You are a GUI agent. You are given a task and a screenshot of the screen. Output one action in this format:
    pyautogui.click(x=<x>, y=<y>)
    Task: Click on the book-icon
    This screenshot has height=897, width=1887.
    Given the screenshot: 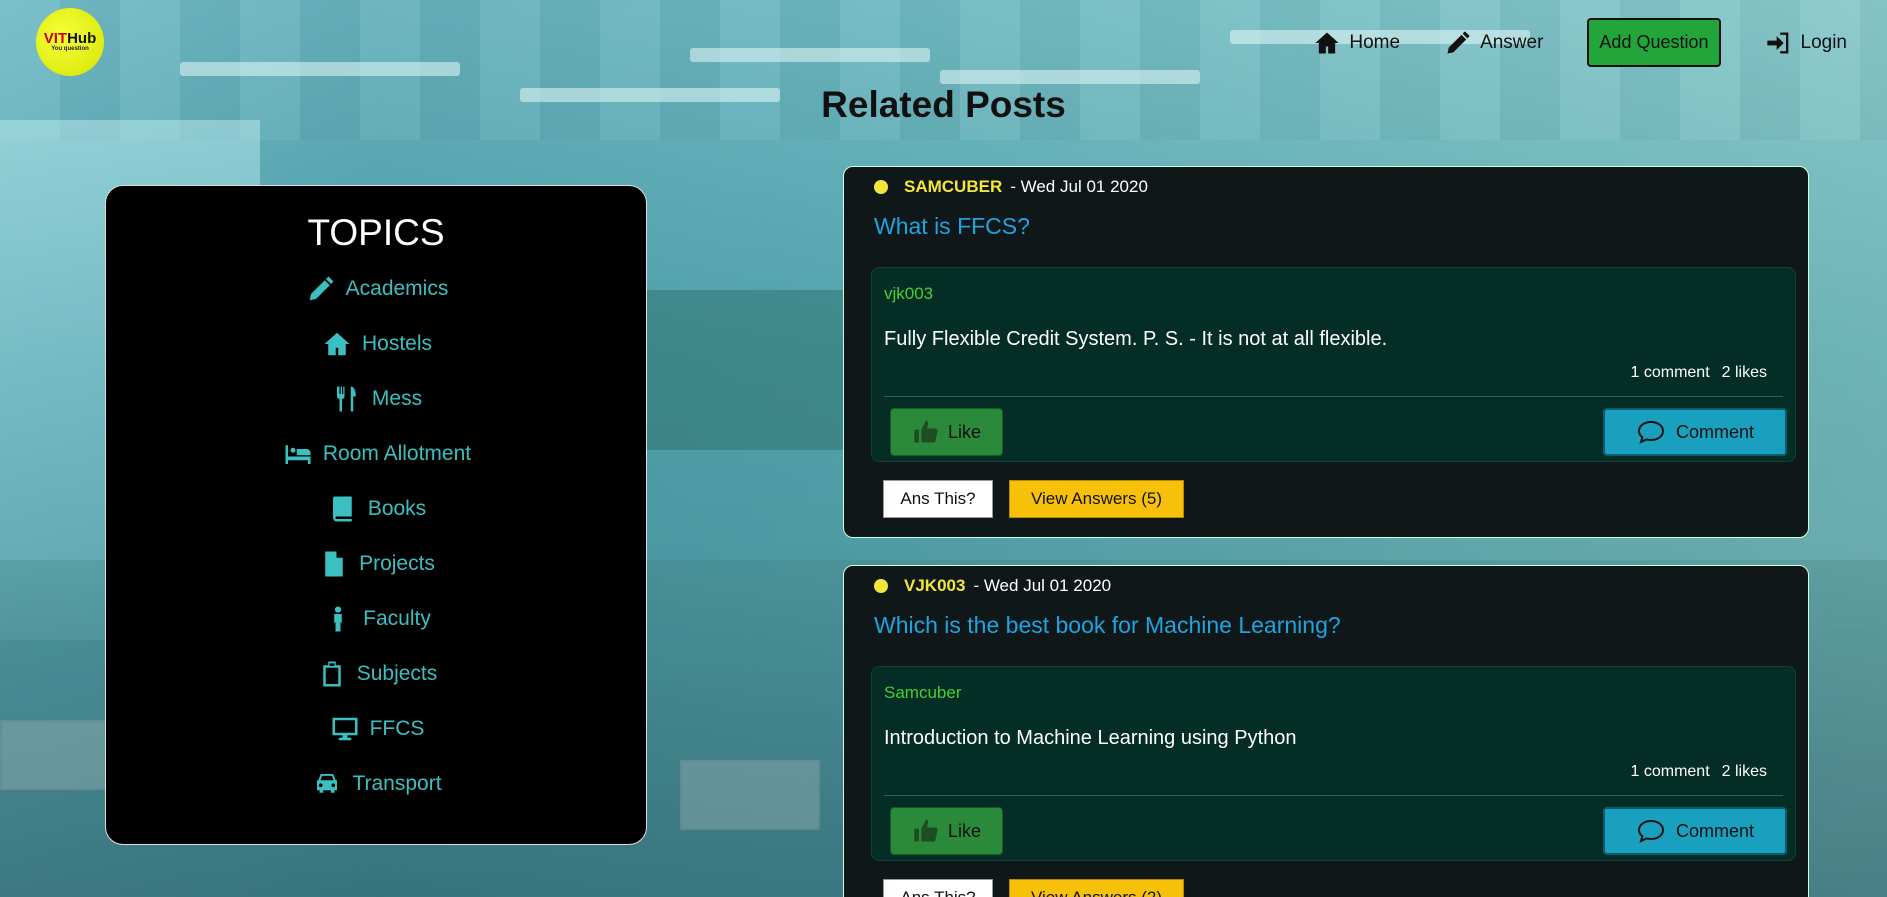 What is the action you would take?
    pyautogui.click(x=342, y=509)
    